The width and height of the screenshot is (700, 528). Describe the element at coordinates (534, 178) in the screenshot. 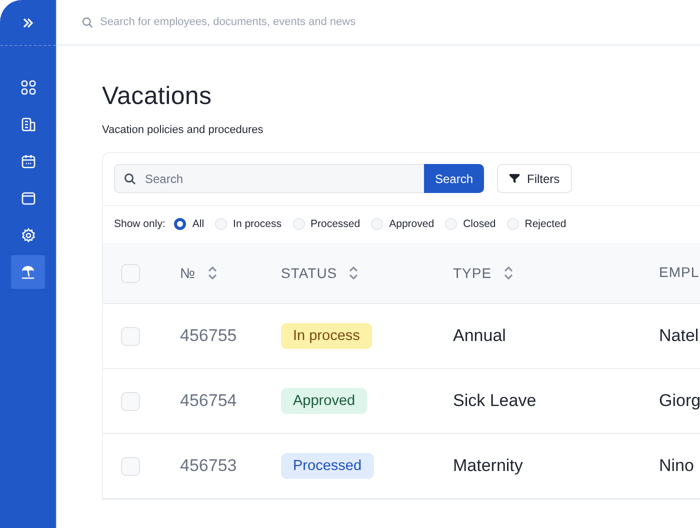

I see `filters-button: Filters` at that location.